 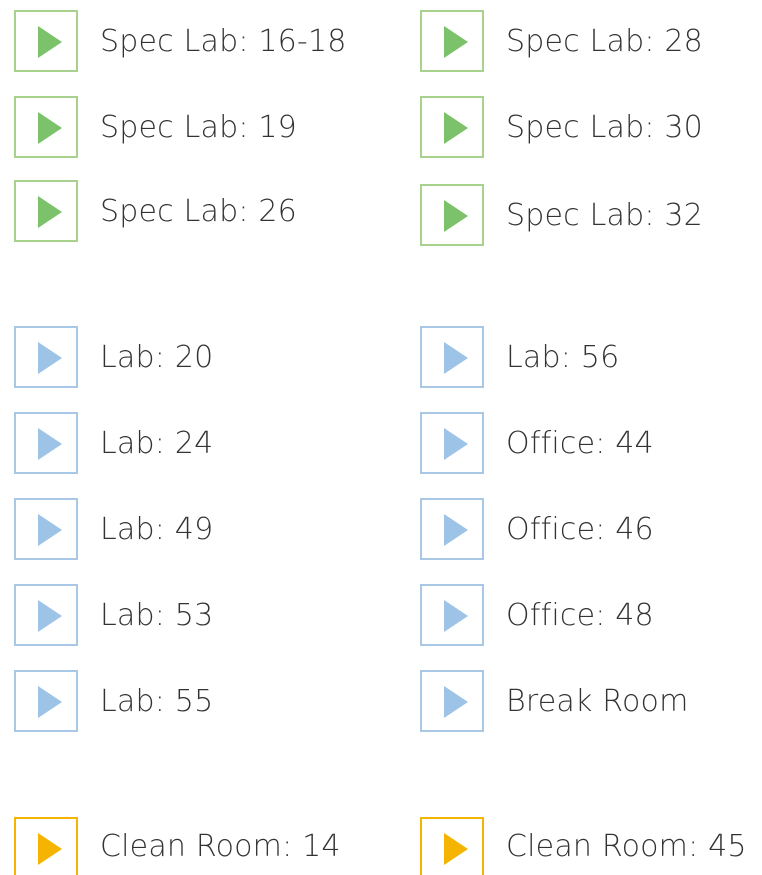 I want to click on room-label: Clean Room: 14, so click(x=220, y=846).